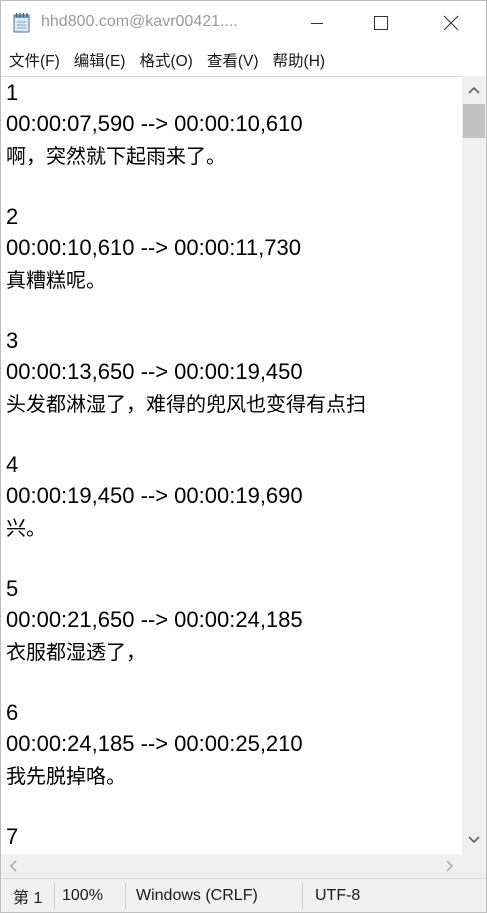 The height and width of the screenshot is (913, 487). What do you see at coordinates (197, 895) in the screenshot?
I see `line-ending: Windows (CRLF)` at bounding box center [197, 895].